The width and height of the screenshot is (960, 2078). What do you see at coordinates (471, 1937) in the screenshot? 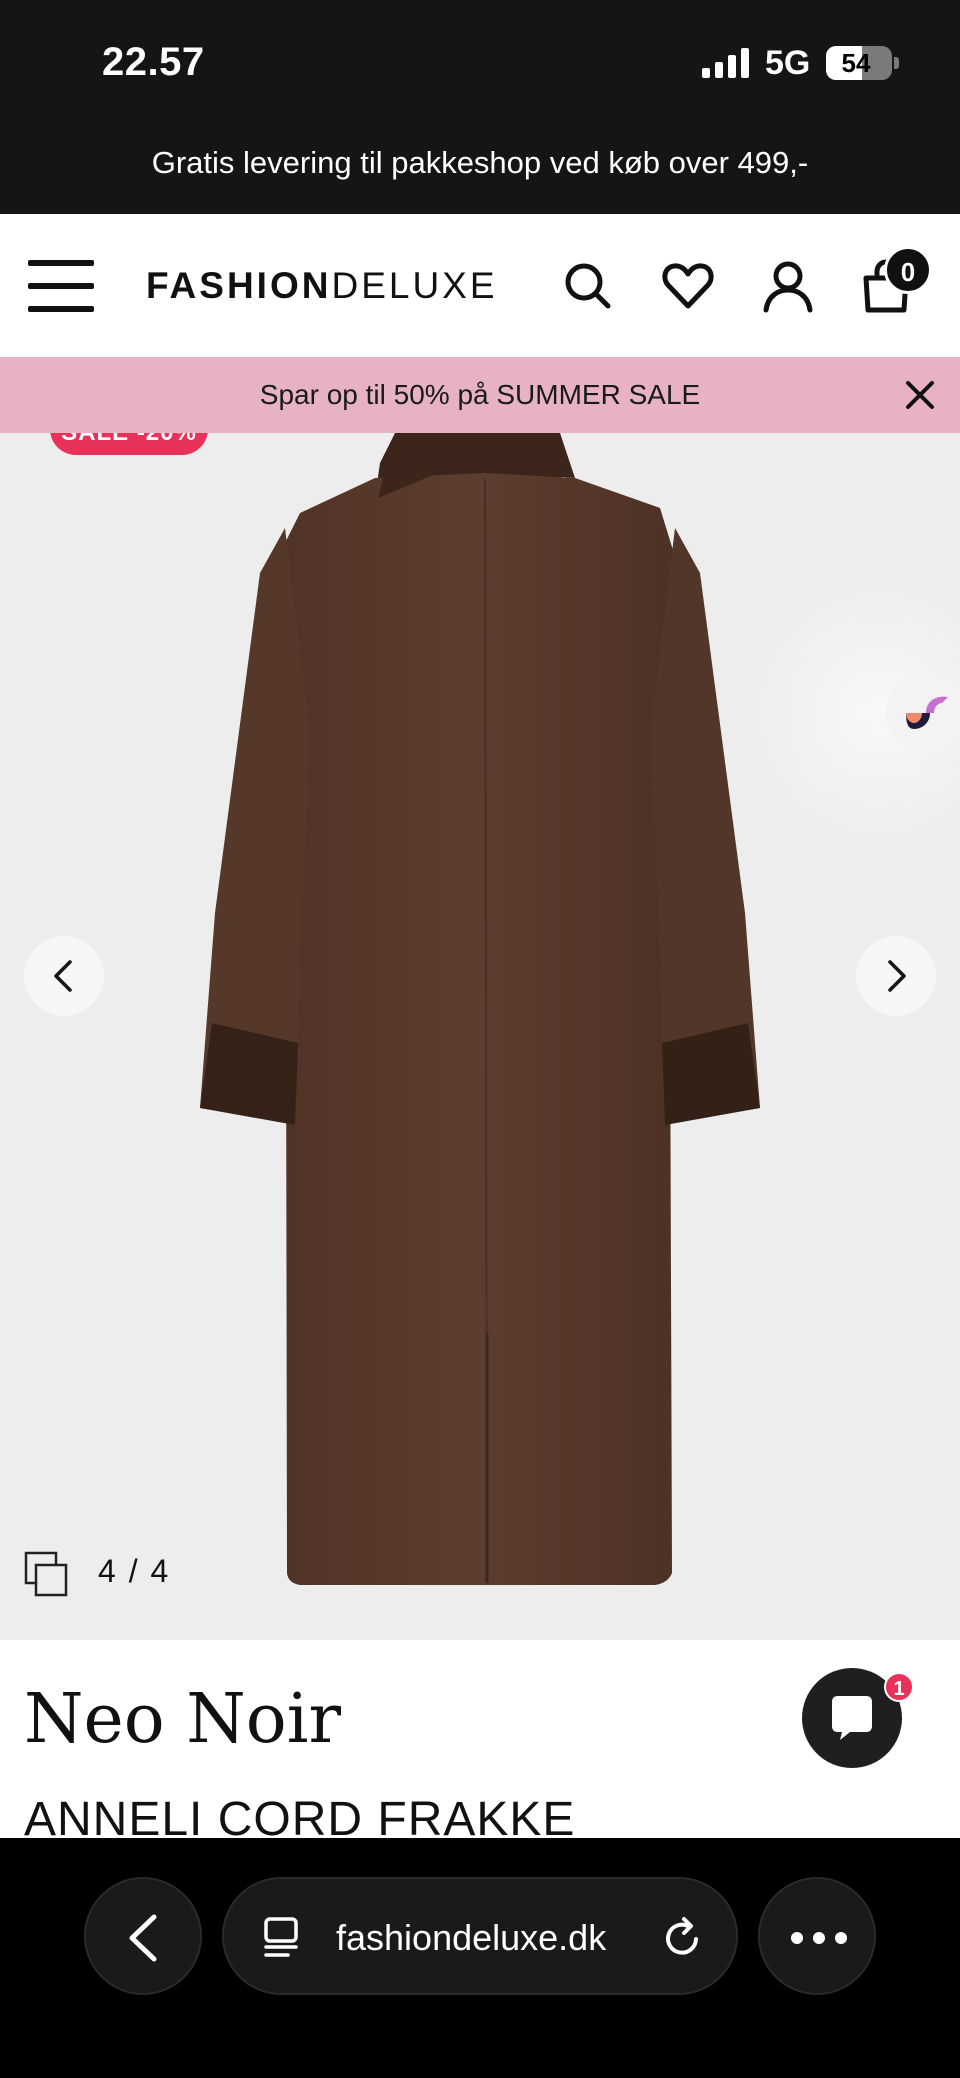
I see `url-text: fashiondeluxe.dk` at bounding box center [471, 1937].